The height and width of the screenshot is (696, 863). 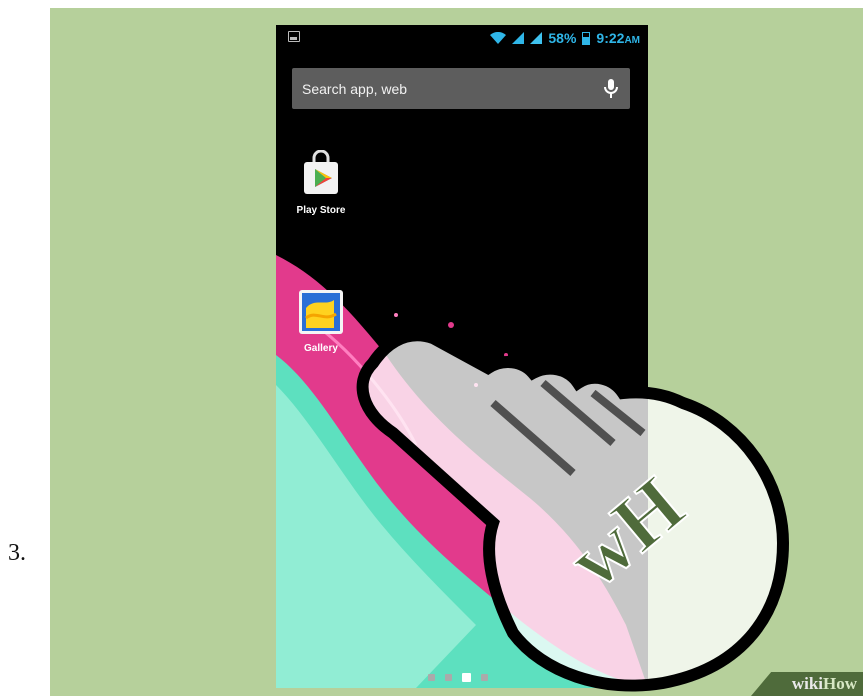 I want to click on search-placeholder: Search app, web, so click(x=355, y=88).